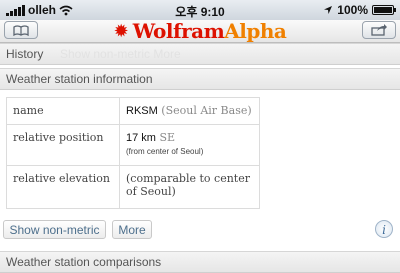  I want to click on position-reference: (from center of Seoul), so click(165, 151).